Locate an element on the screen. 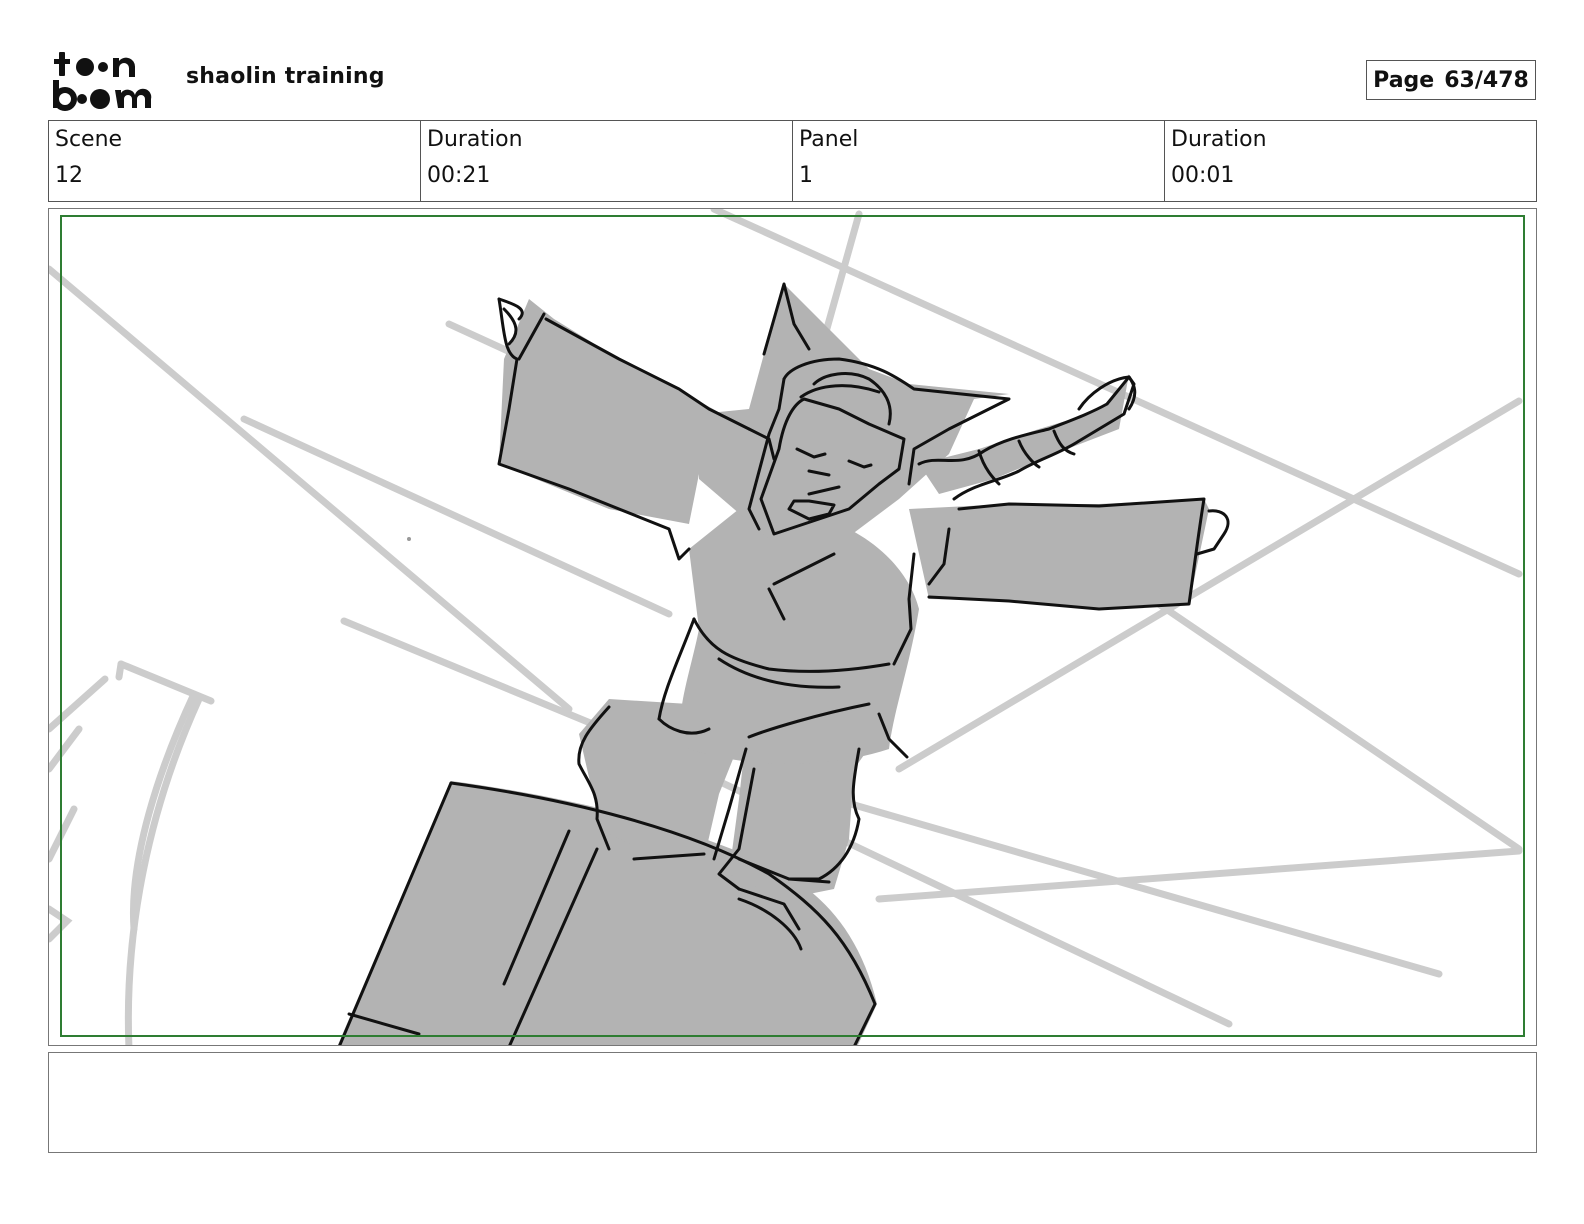  panel-notes-box is located at coordinates (792, 1102).